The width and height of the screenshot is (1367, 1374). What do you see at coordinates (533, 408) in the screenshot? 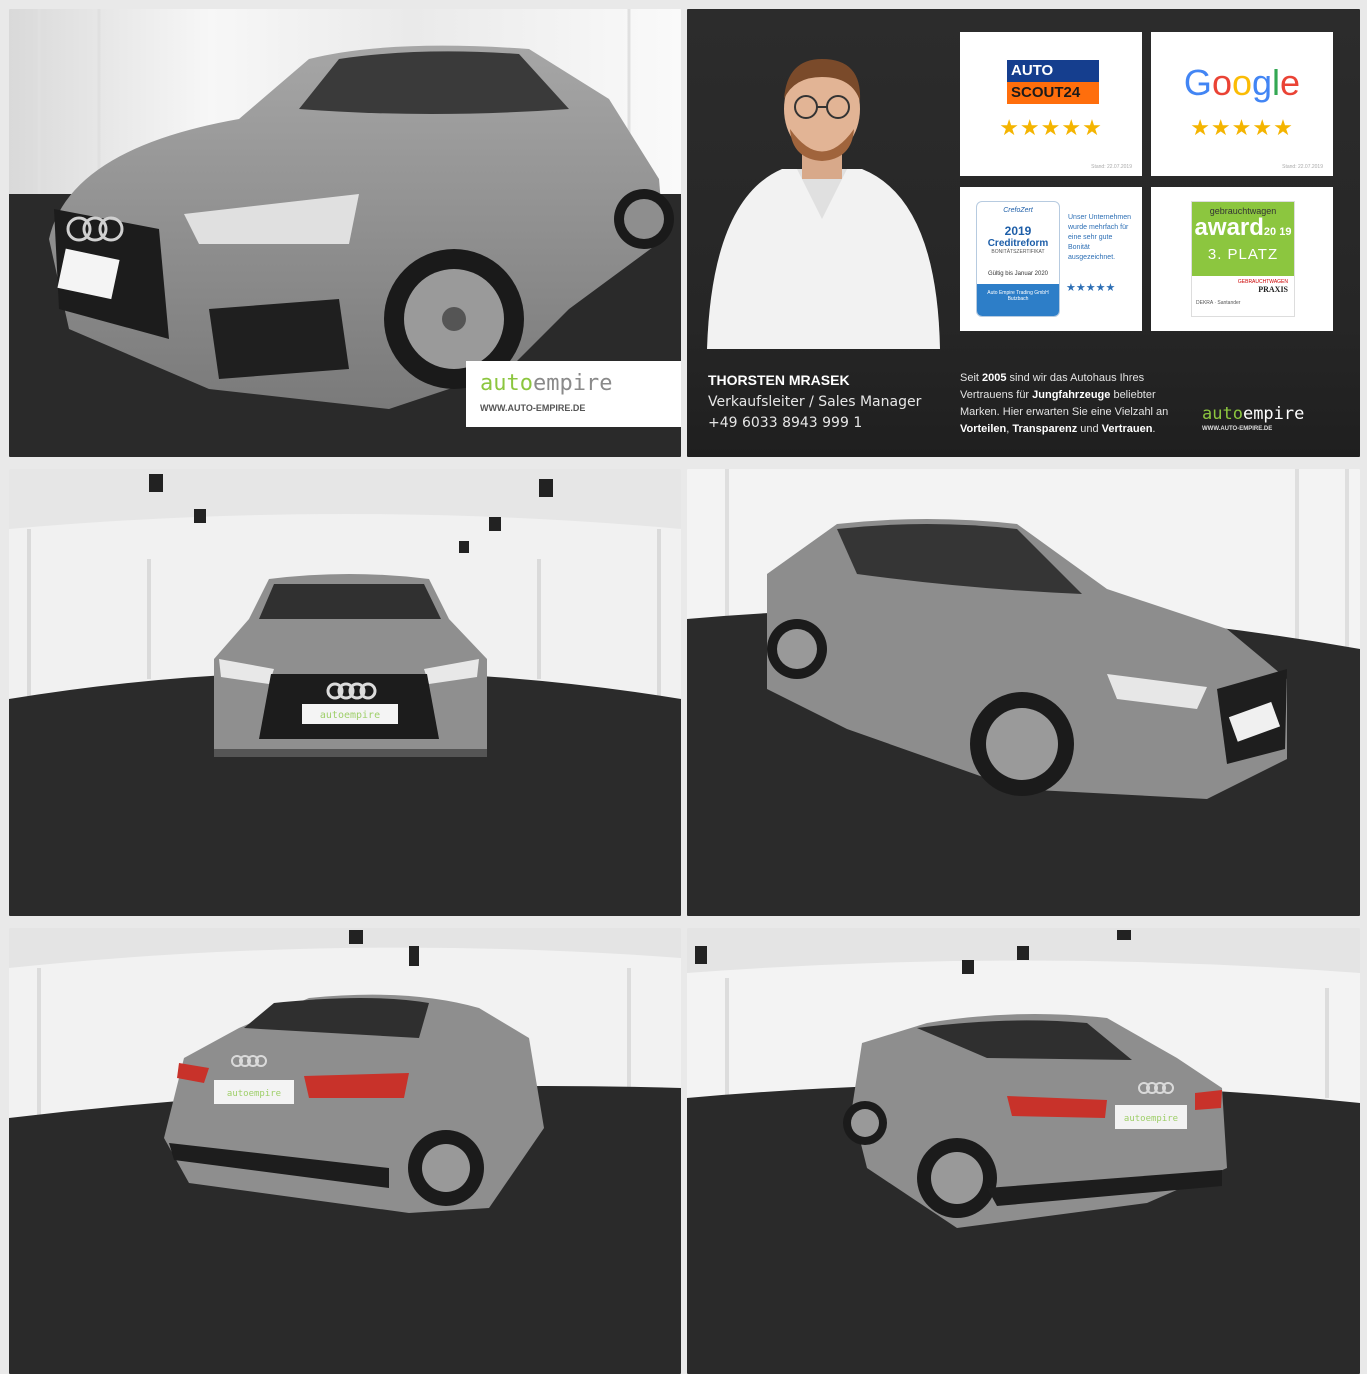
I see `logo-url: WWW.AUTO-EMPIRE.DE` at bounding box center [533, 408].